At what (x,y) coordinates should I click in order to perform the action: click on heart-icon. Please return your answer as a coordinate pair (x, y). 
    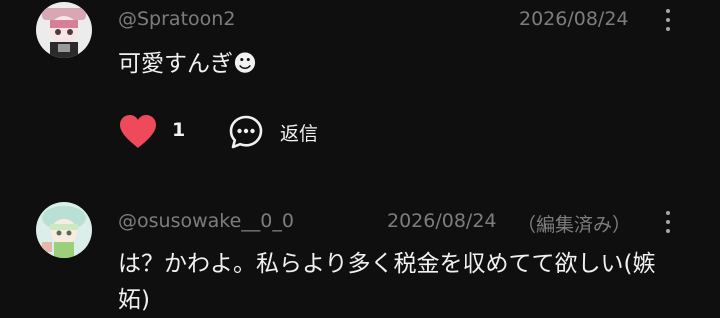
    Looking at the image, I should click on (138, 132).